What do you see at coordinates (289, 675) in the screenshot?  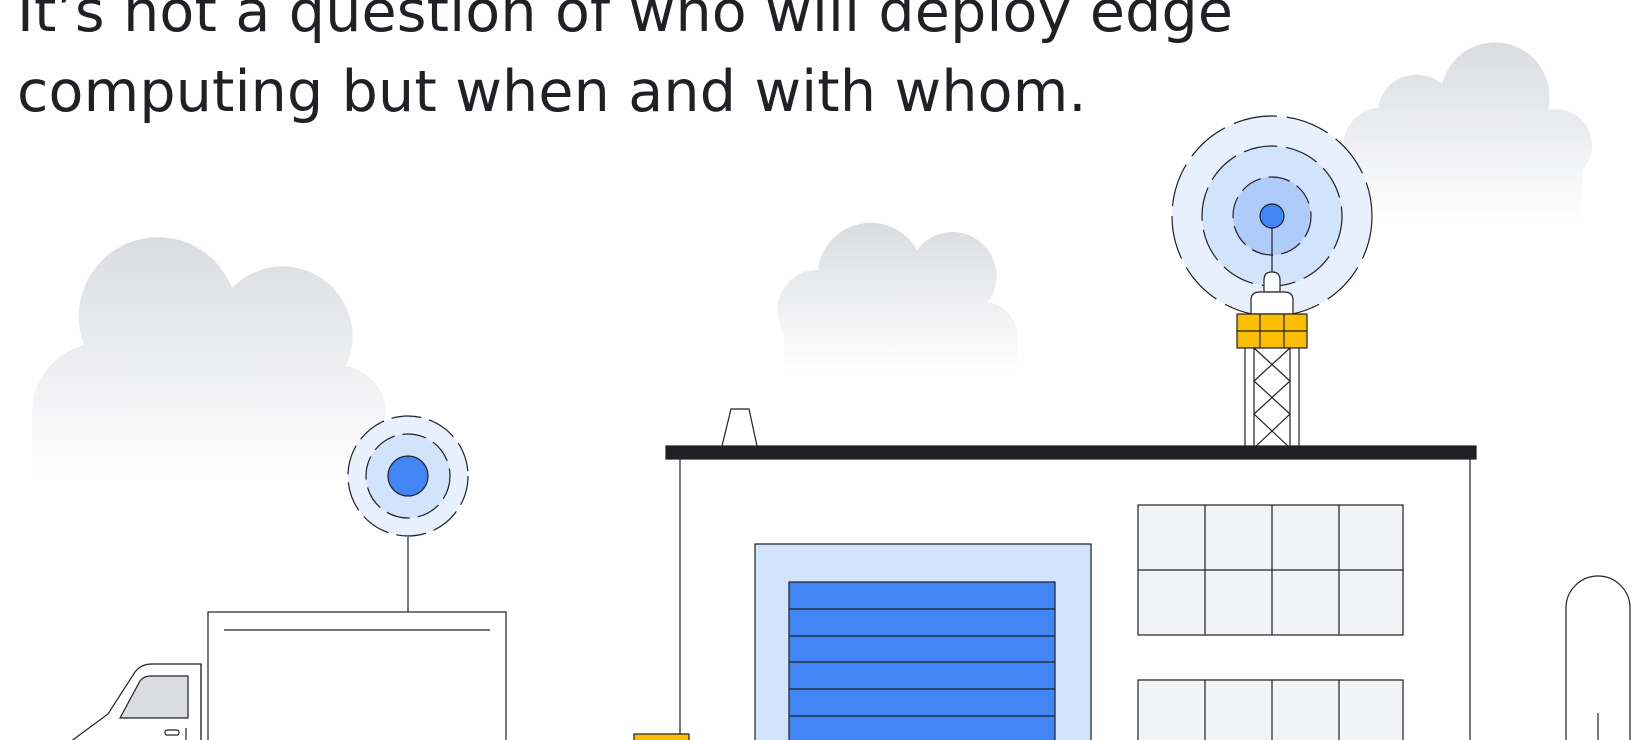 I see `delivery-truck-icon` at bounding box center [289, 675].